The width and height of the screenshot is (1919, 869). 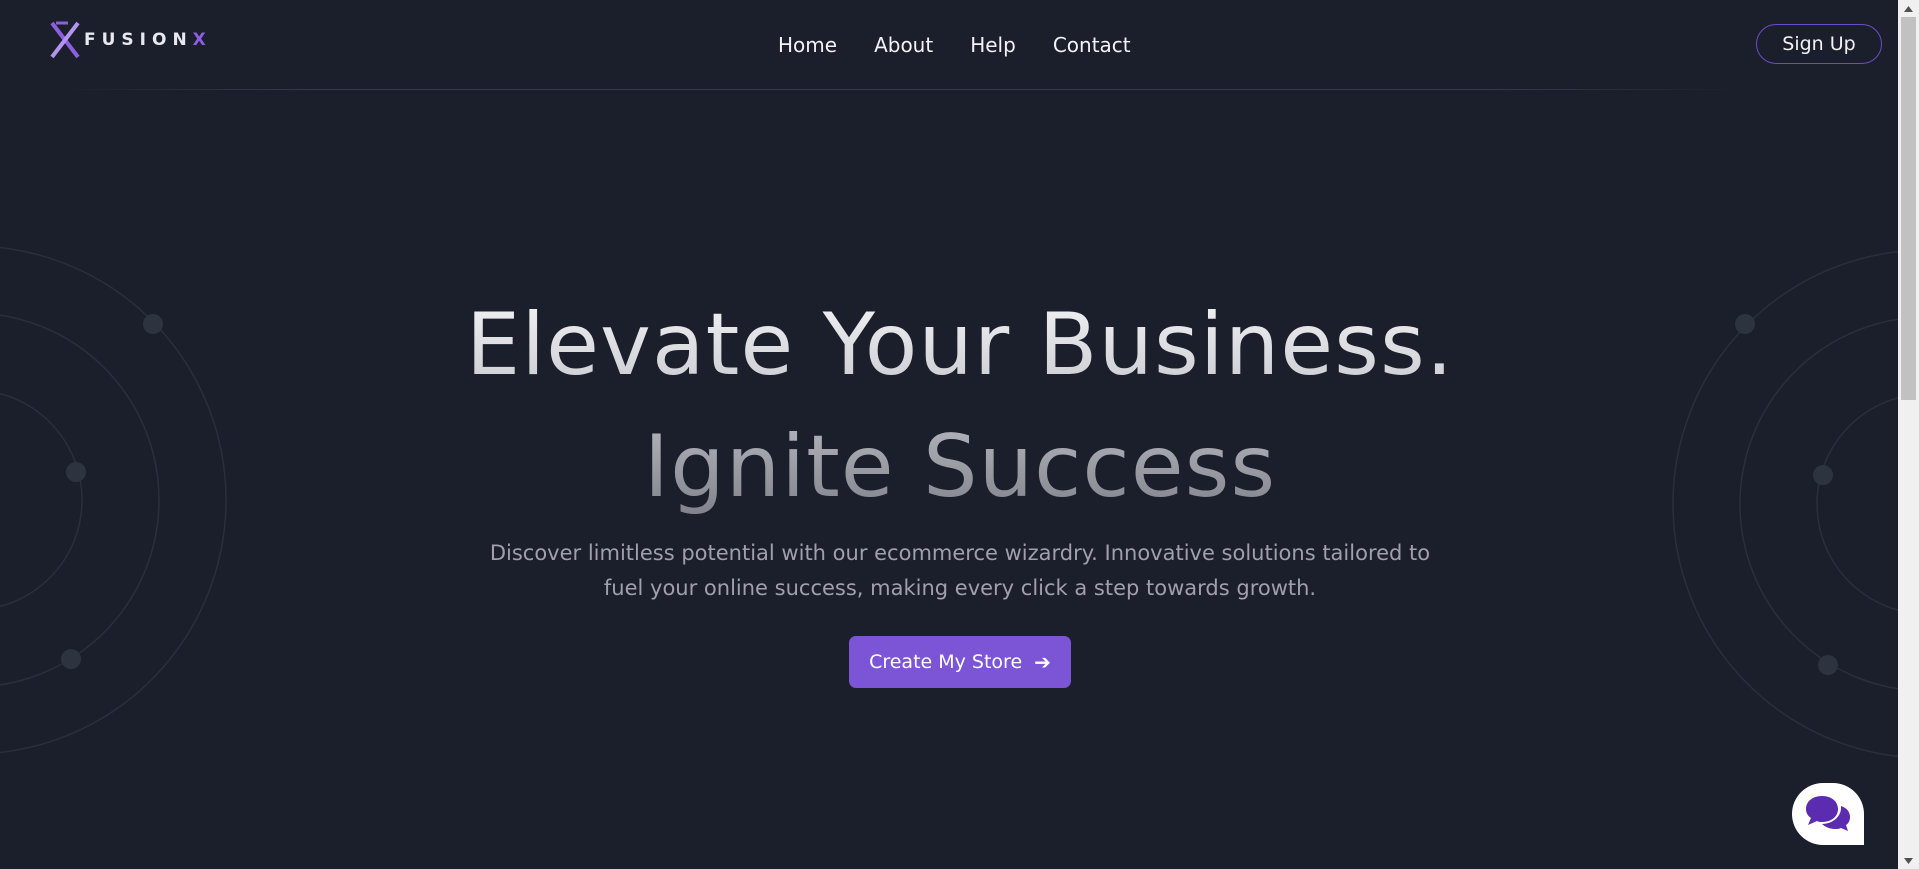 I want to click on logo-text: FUSIONX, so click(x=145, y=40).